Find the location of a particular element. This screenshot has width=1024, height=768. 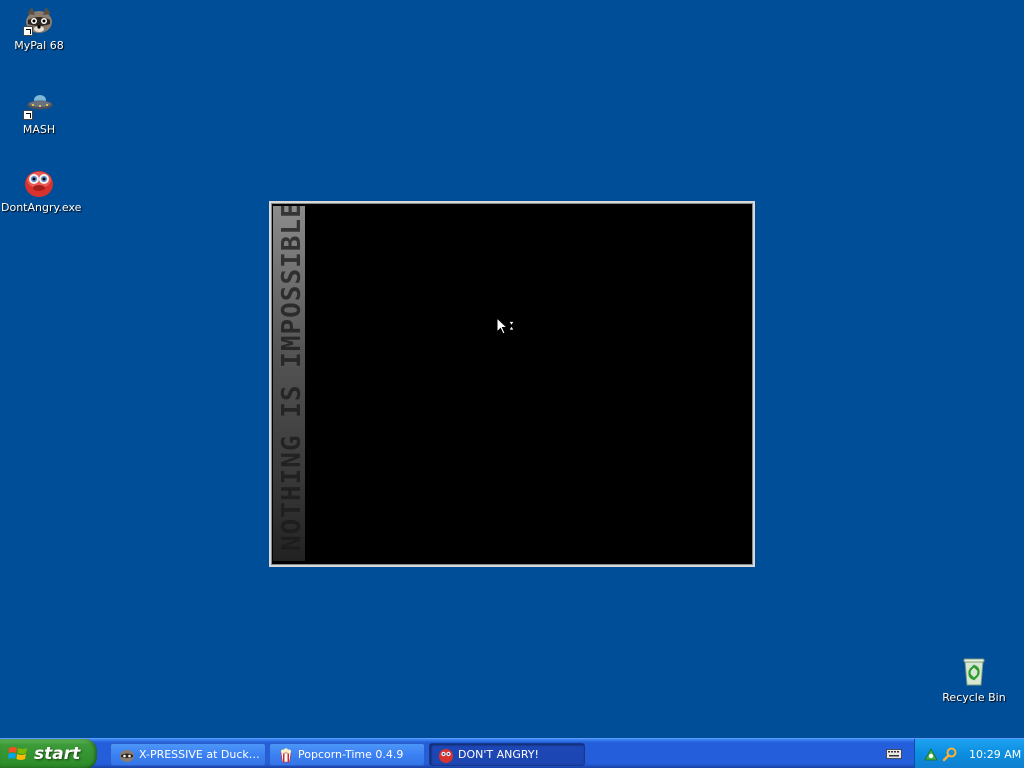

clock: 10:29 AM is located at coordinates (995, 754).